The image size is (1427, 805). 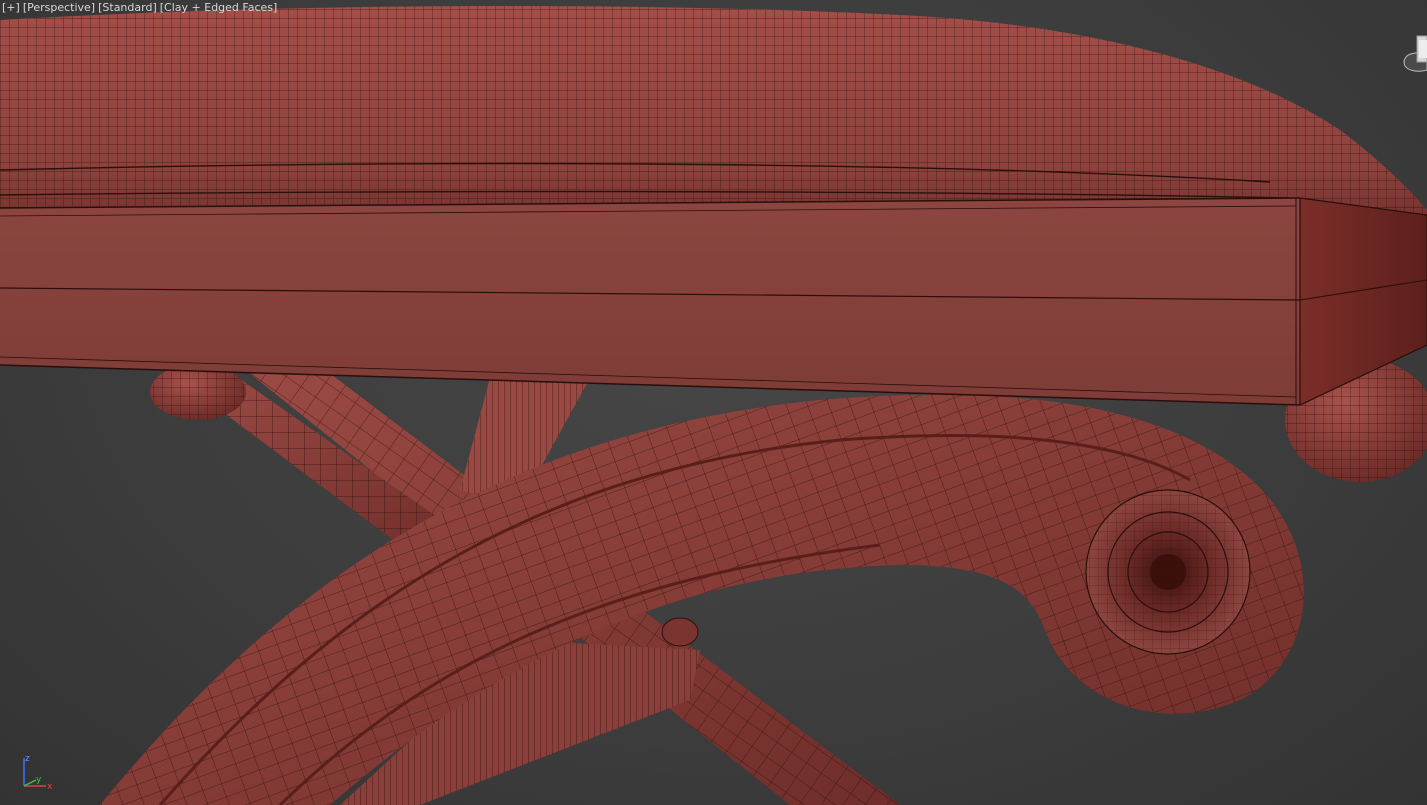 I want to click on viewport-shading-mode-menu: [Clay + Edged Faces], so click(x=219, y=7).